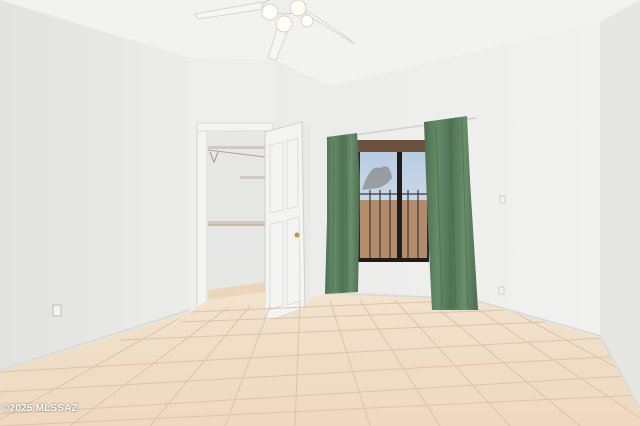 The image size is (640, 426). Describe the element at coordinates (342, 213) in the screenshot. I see `curtain-left` at that location.